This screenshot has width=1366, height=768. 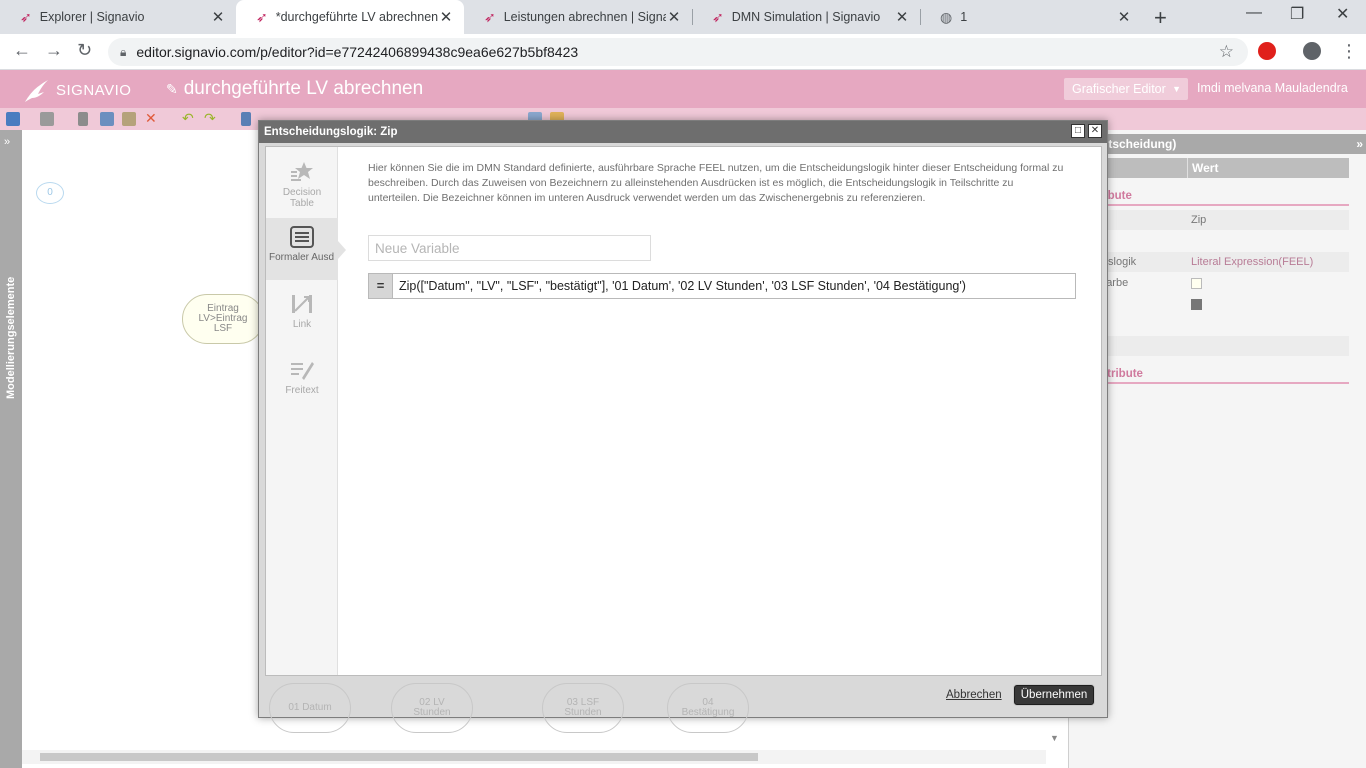 What do you see at coordinates (211, 118) in the screenshot?
I see `redo-icon: ↷` at bounding box center [211, 118].